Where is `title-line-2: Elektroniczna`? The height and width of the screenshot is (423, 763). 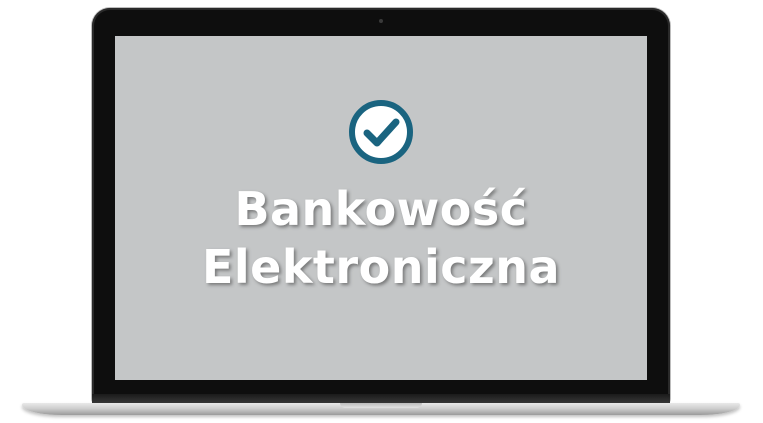
title-line-2: Elektroniczna is located at coordinates (381, 267).